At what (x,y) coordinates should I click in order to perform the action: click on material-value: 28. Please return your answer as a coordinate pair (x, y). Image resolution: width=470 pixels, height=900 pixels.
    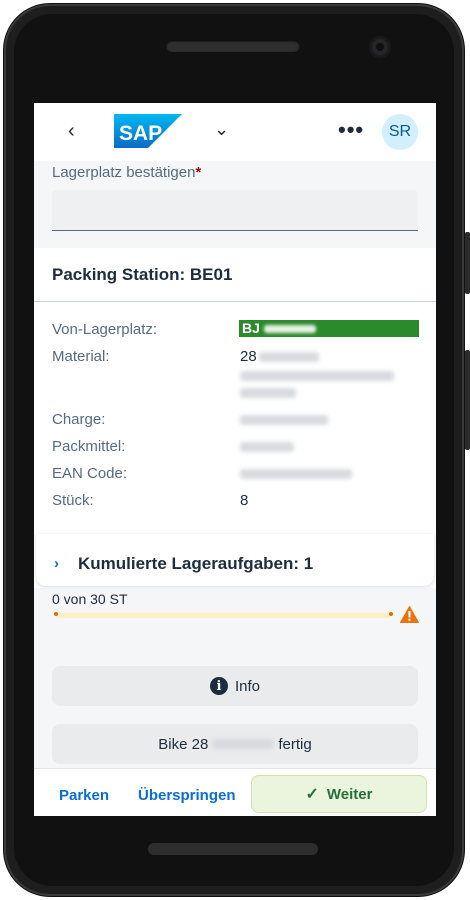
    Looking at the image, I should click on (279, 356).